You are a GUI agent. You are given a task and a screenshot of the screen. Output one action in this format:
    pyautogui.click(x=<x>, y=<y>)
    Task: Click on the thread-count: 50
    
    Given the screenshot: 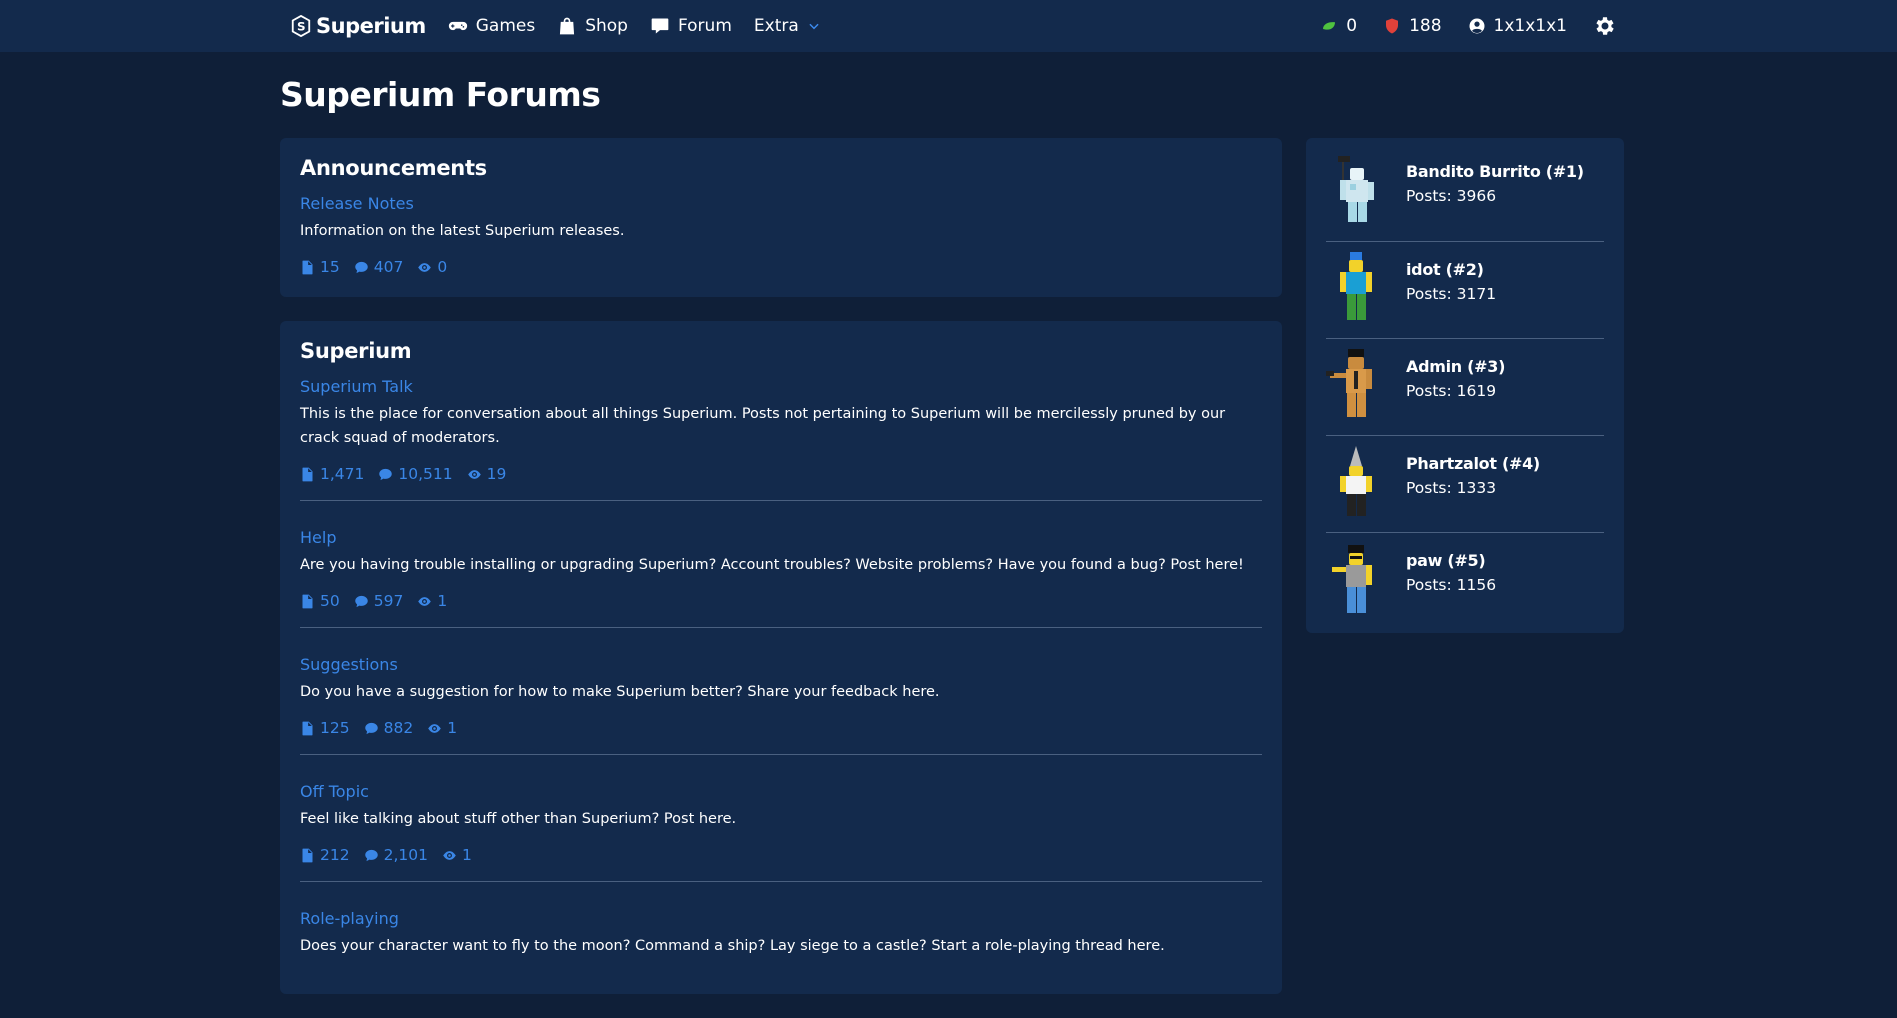 What is the action you would take?
    pyautogui.click(x=320, y=601)
    